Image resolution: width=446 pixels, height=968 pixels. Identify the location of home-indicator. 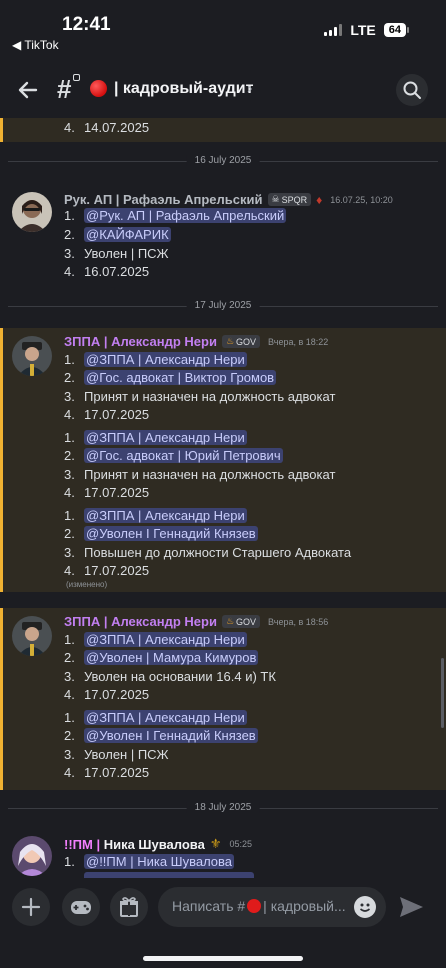
(223, 958).